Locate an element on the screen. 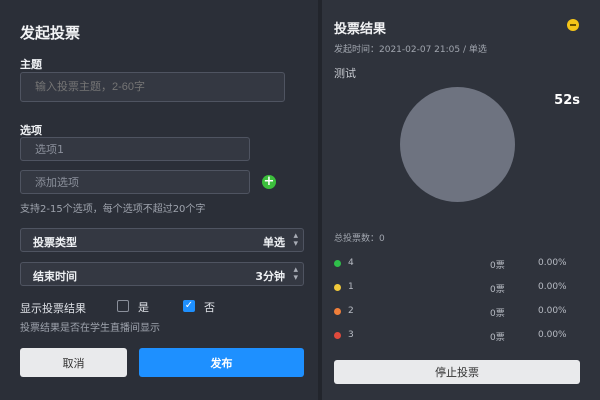 The image size is (600, 400). countdown-timer: 52s is located at coordinates (567, 100).